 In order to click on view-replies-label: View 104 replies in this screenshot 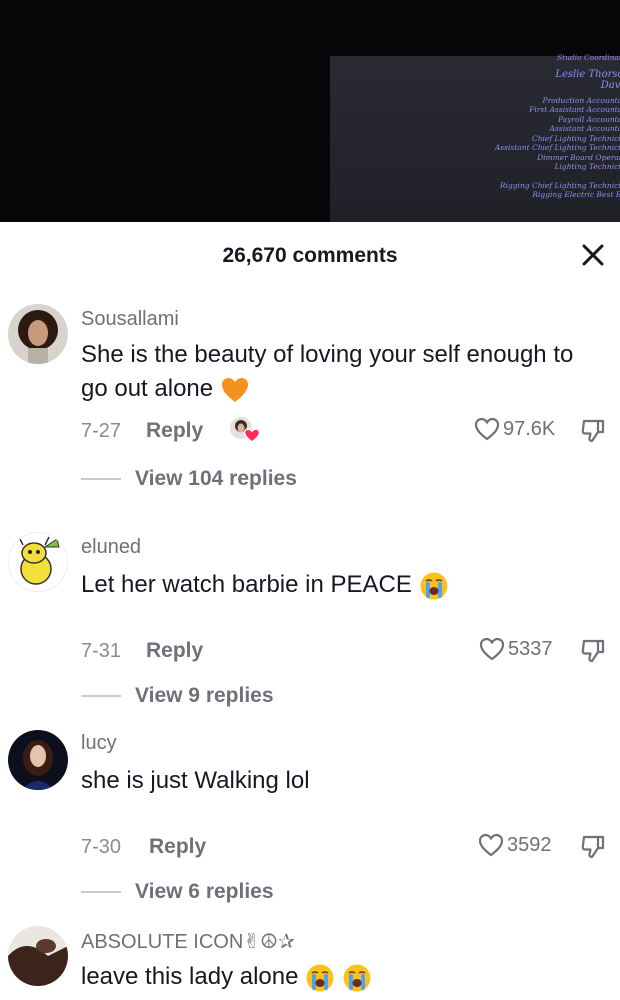, I will do `click(216, 478)`.